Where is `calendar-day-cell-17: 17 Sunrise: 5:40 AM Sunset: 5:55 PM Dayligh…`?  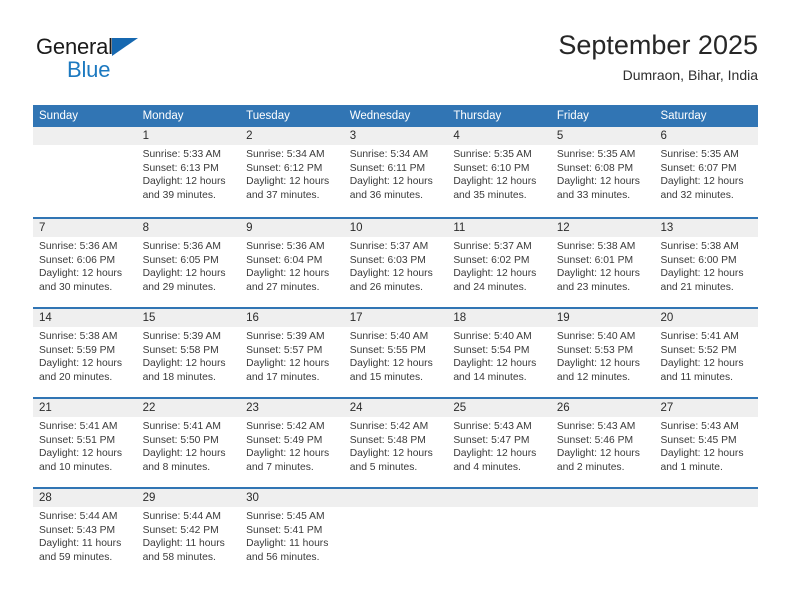 calendar-day-cell-17: 17 Sunrise: 5:40 AM Sunset: 5:55 PM Dayligh… is located at coordinates (395, 353).